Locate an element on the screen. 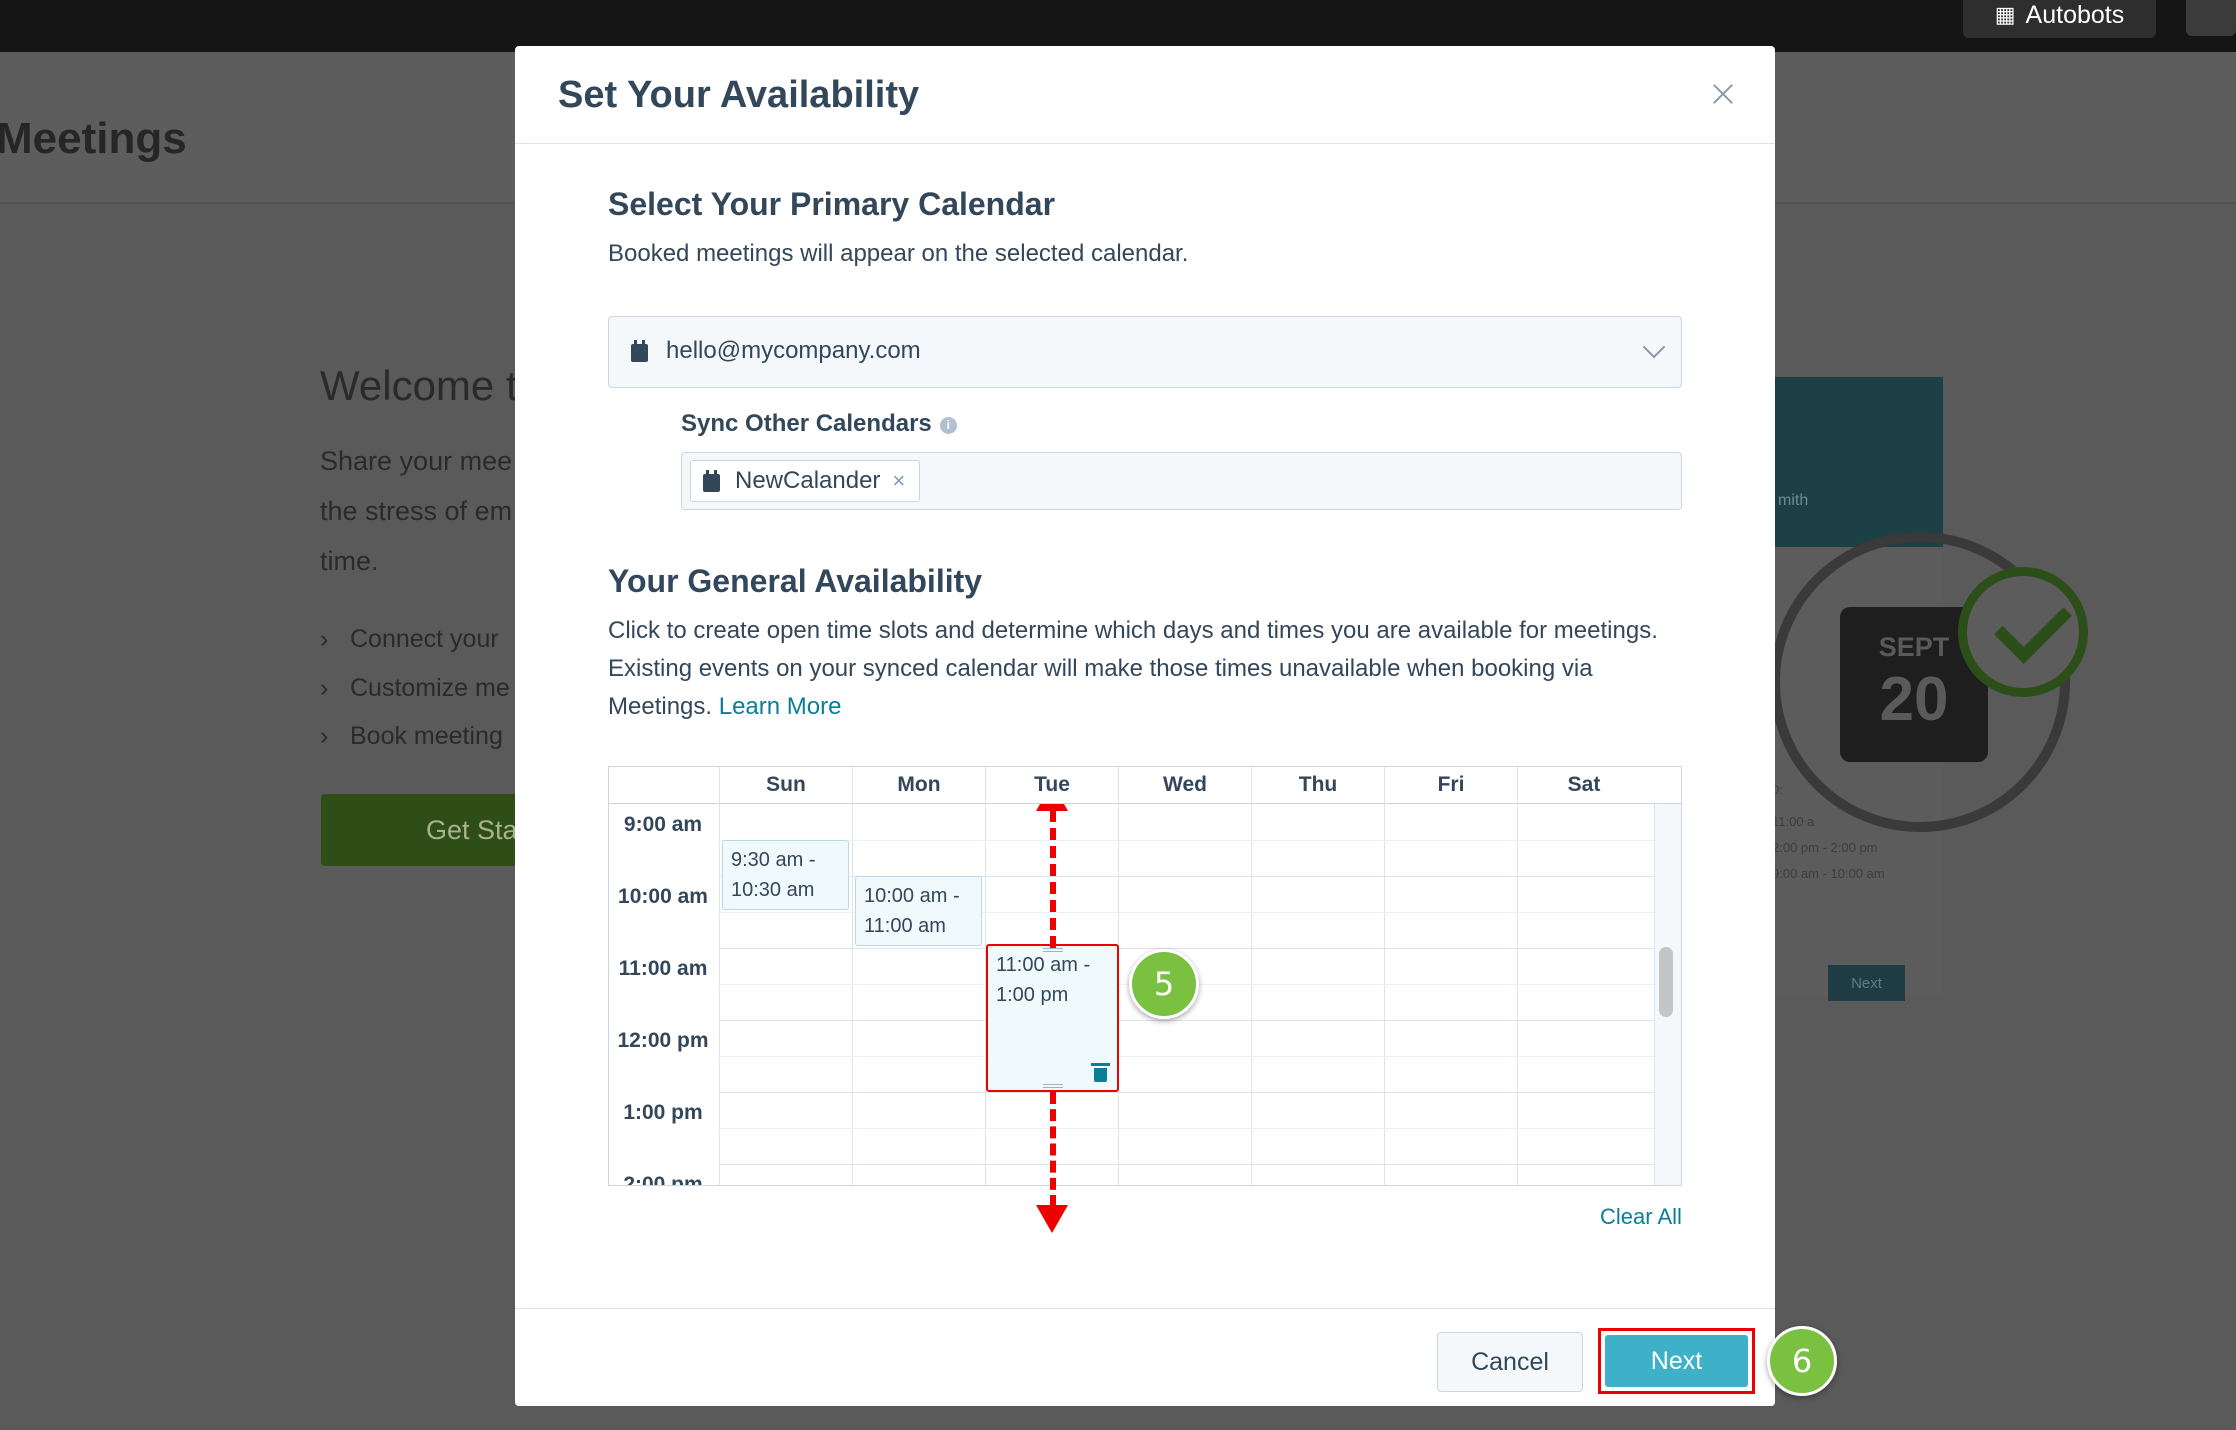 The width and height of the screenshot is (2236, 1430). time-label: 1:00 pm is located at coordinates (663, 1112).